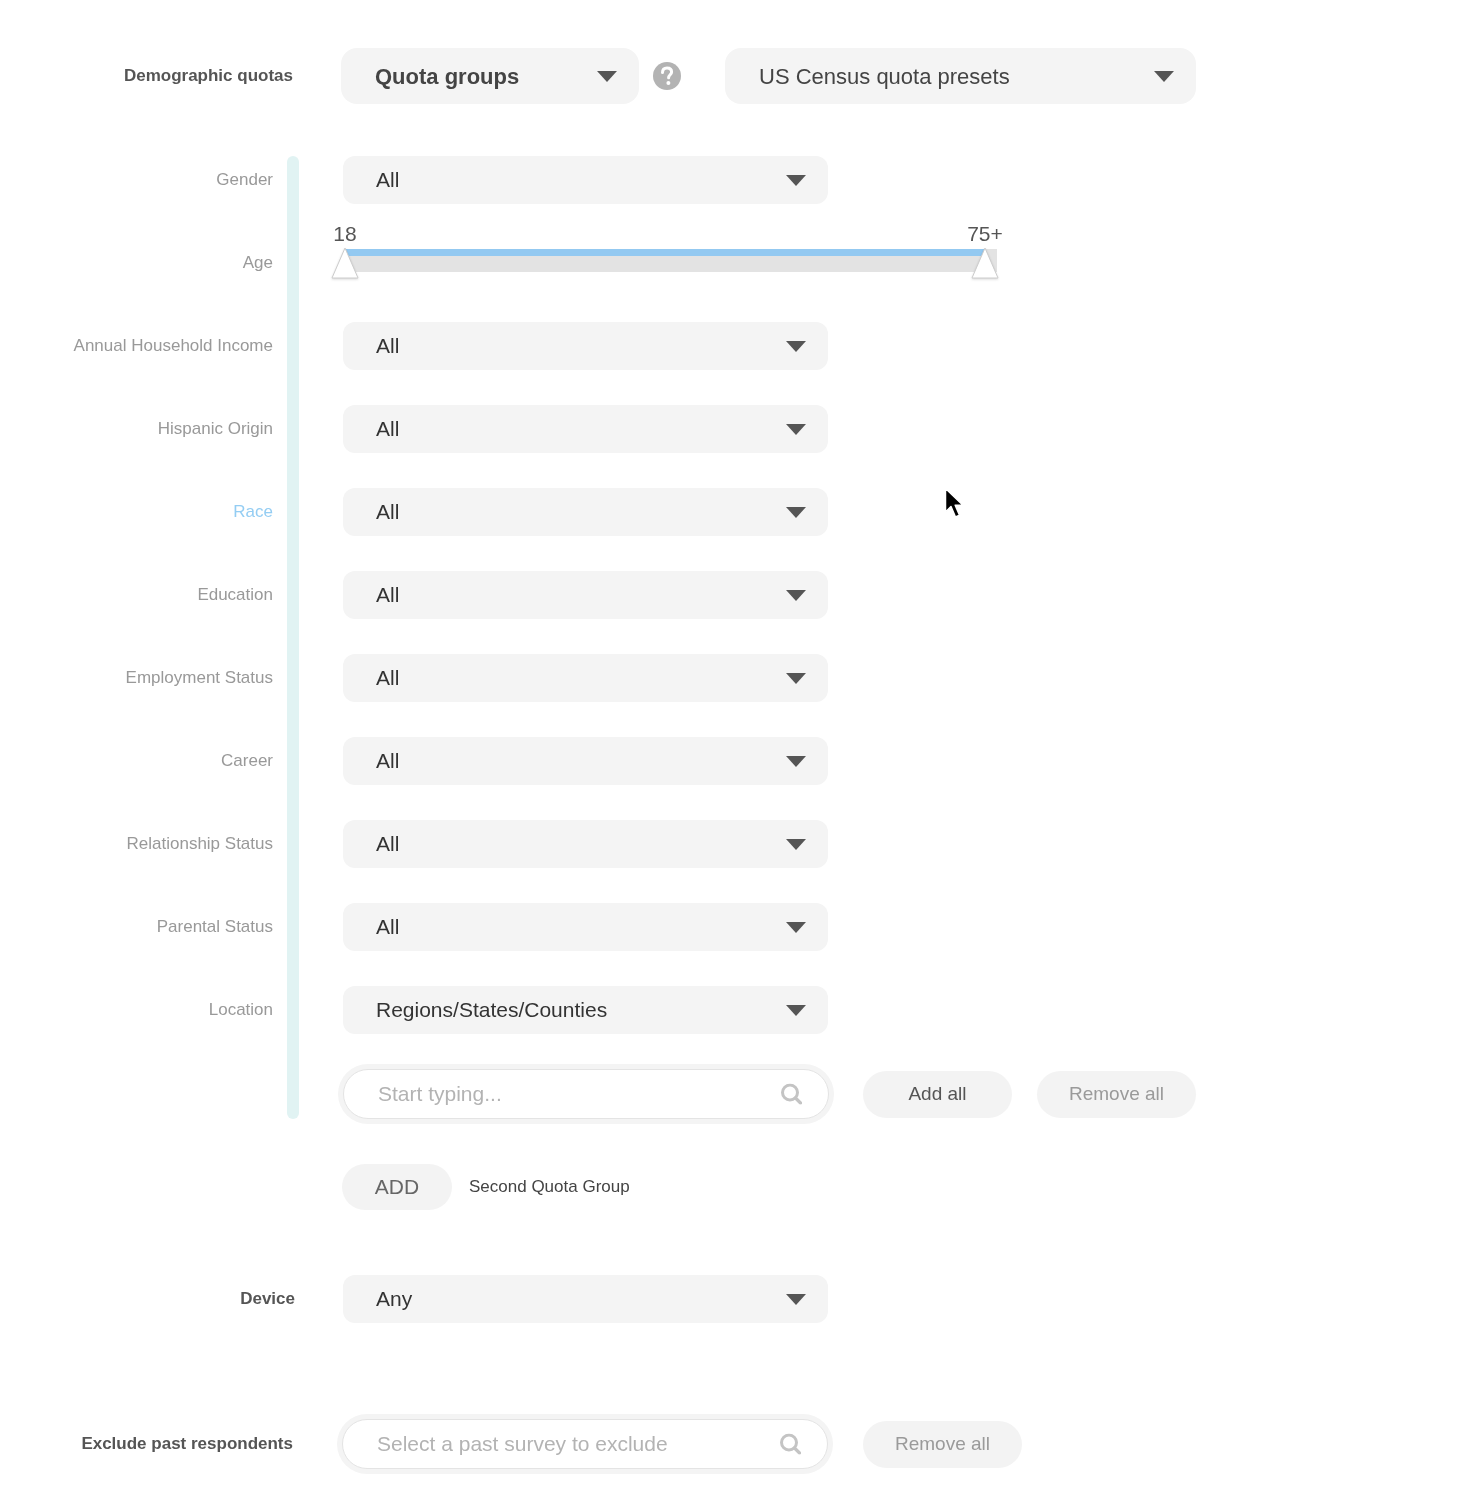 The image size is (1458, 1488). I want to click on slider-value: 75+, so click(985, 234).